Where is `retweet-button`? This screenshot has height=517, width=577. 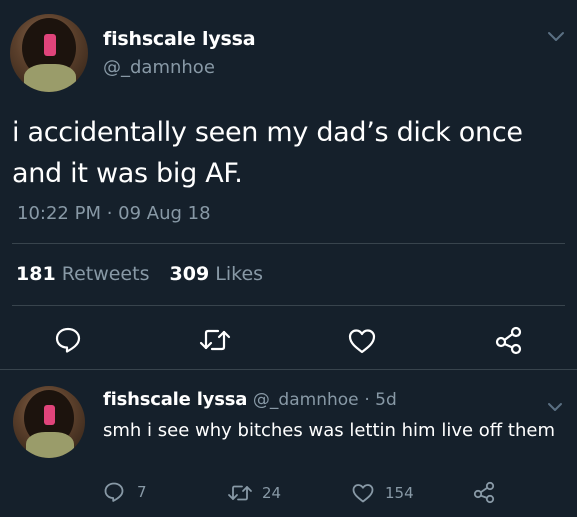
retweet-button is located at coordinates (215, 340).